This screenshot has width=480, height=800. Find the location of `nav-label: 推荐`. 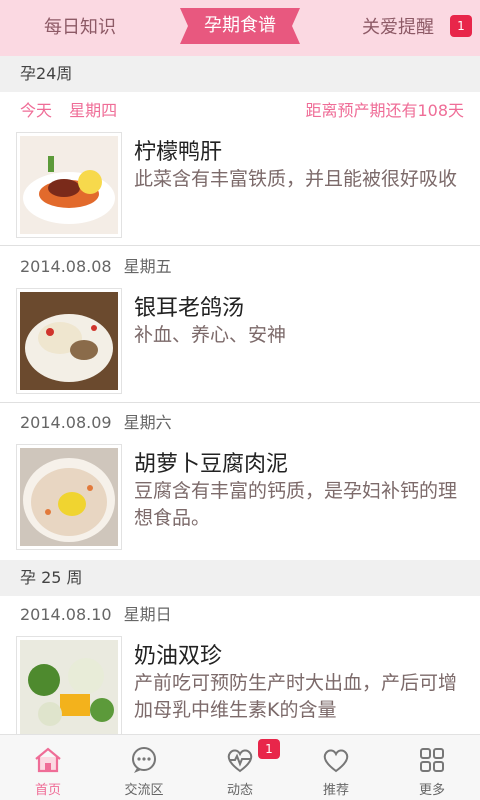

nav-label: 推荐 is located at coordinates (335, 790).